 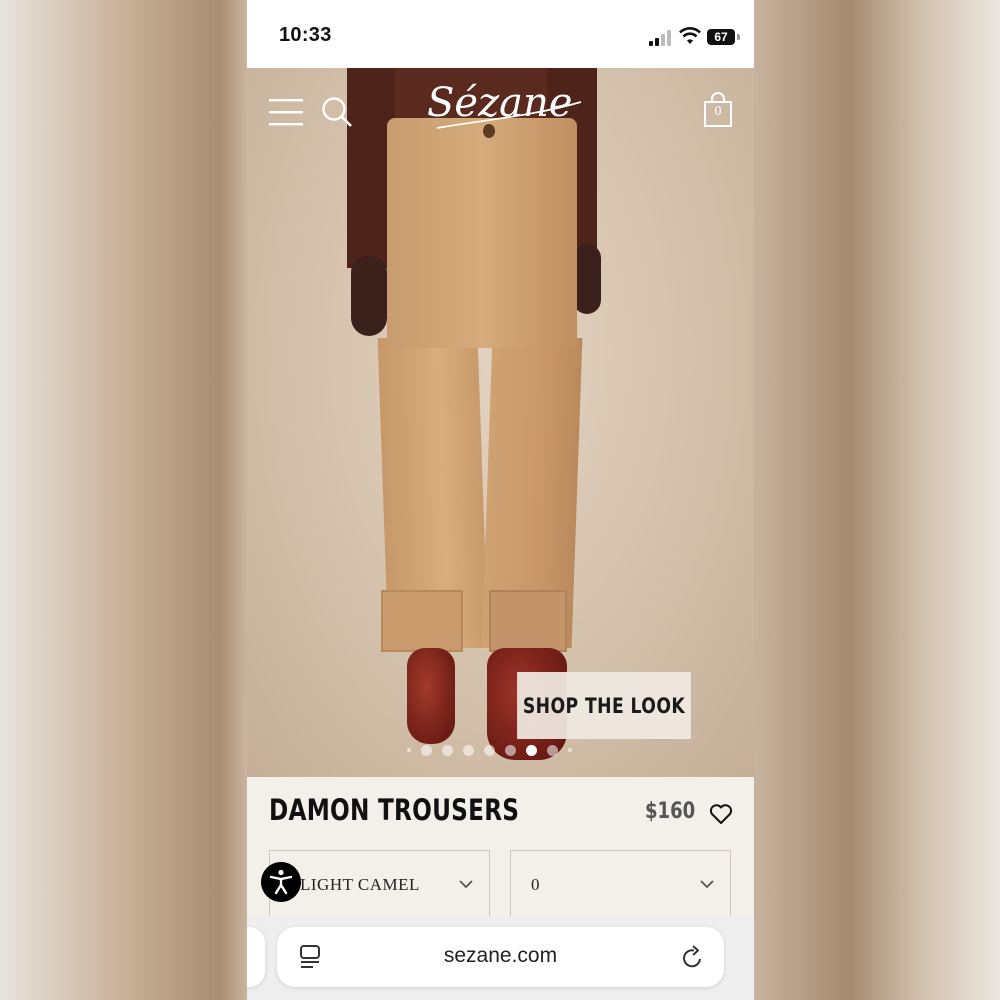 I want to click on status-bar: 10:33 67, so click(x=500, y=34).